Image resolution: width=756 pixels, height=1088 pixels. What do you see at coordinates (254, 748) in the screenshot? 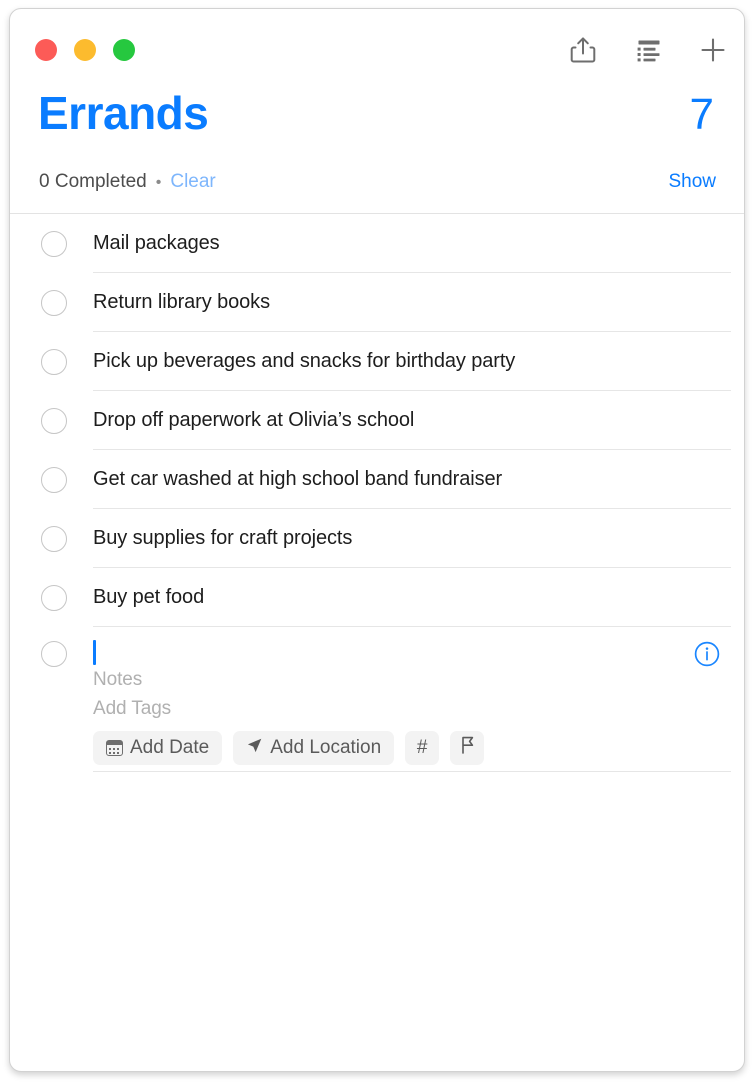
I see `location-arrow-icon` at bounding box center [254, 748].